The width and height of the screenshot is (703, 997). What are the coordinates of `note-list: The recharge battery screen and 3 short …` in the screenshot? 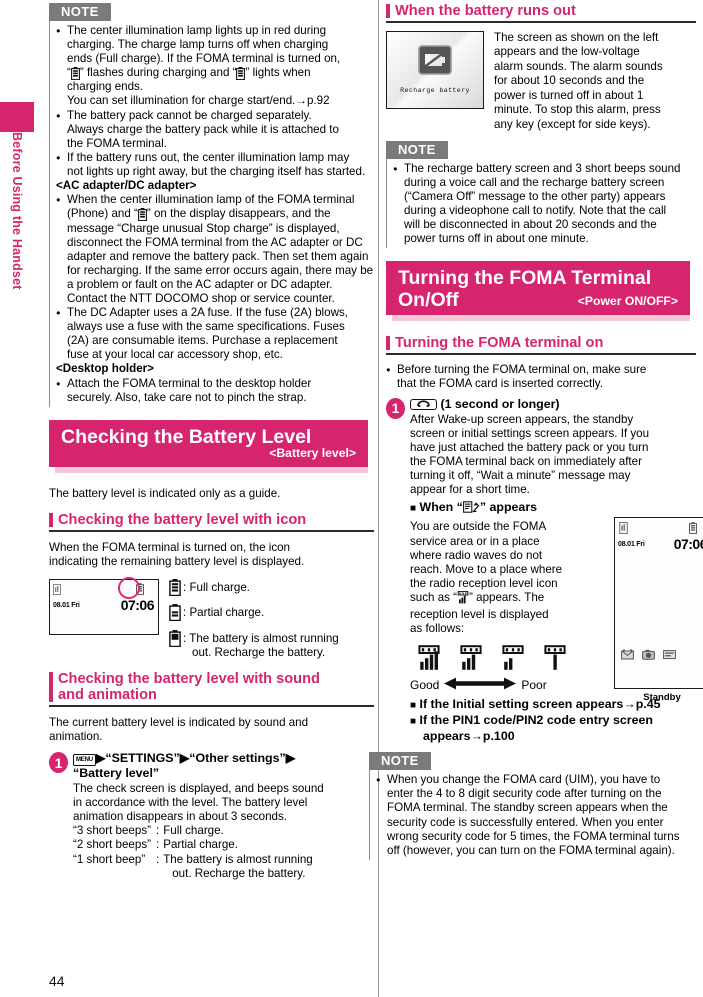 It's located at (544, 204).